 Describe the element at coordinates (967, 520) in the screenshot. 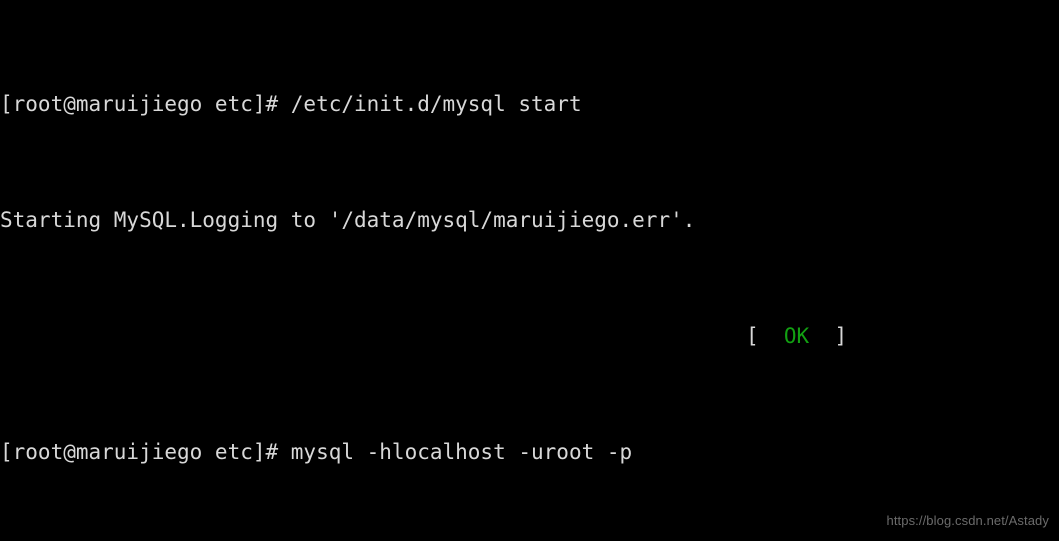

I see `watermark-url: https://blog.csdn.net/Astady` at that location.